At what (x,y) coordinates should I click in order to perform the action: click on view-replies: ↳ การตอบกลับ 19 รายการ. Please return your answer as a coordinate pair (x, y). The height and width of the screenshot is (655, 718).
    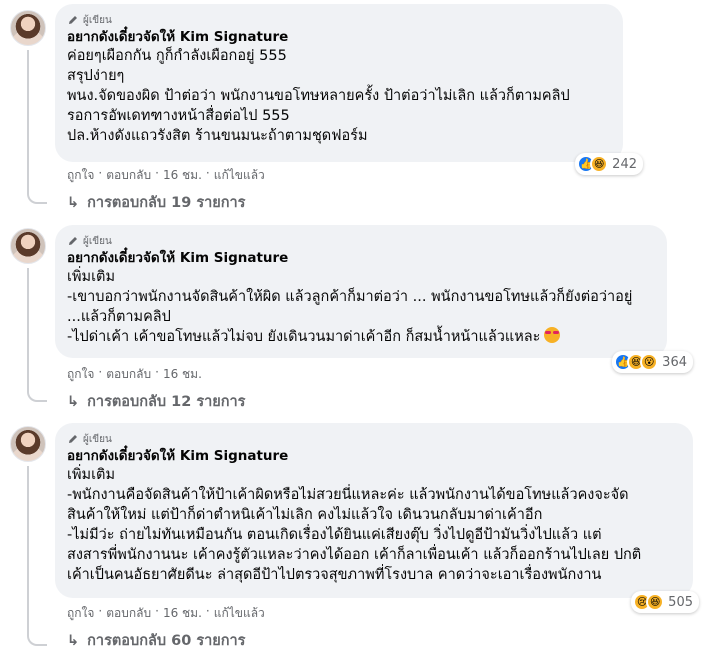
    Looking at the image, I should click on (156, 202).